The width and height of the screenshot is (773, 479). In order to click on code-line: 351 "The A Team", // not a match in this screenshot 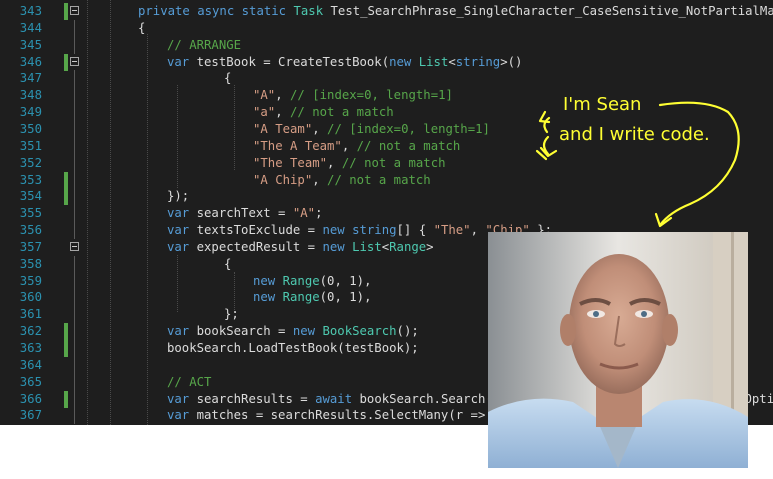, I will do `click(386, 146)`.